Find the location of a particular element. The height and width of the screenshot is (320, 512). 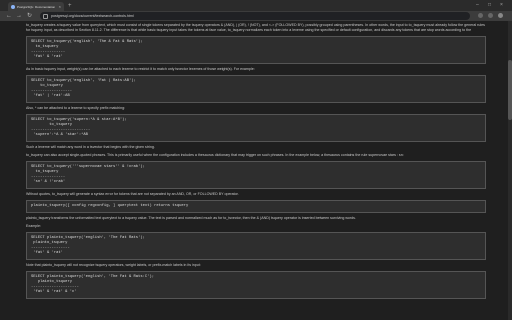

extensions-icon is located at coordinates (480, 15).